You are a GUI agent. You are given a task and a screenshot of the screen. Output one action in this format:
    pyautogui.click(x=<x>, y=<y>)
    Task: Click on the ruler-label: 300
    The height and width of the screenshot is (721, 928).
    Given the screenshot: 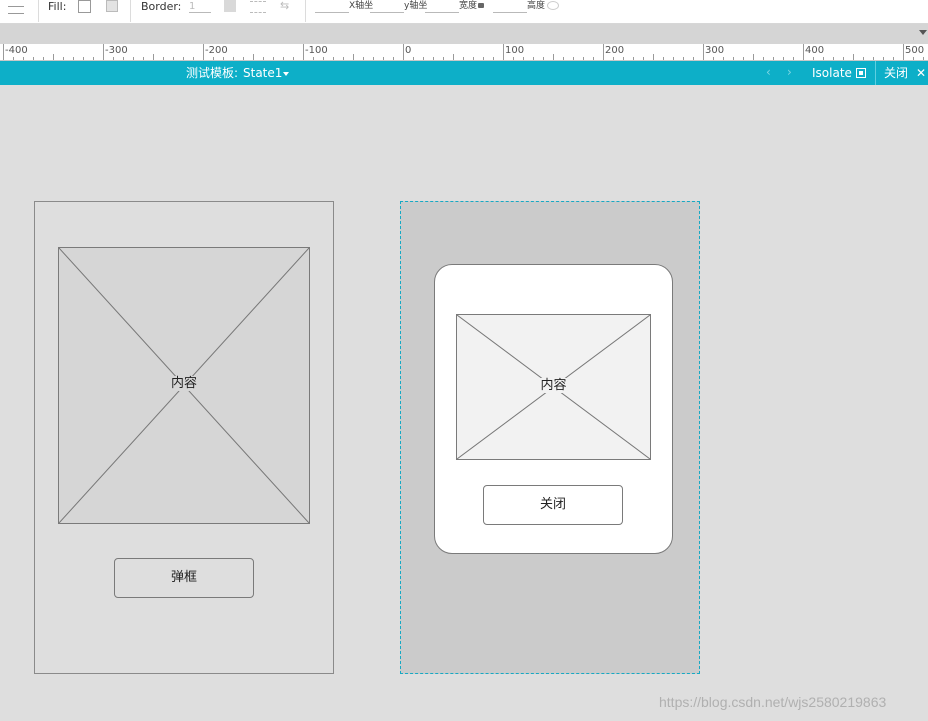 What is the action you would take?
    pyautogui.click(x=715, y=50)
    